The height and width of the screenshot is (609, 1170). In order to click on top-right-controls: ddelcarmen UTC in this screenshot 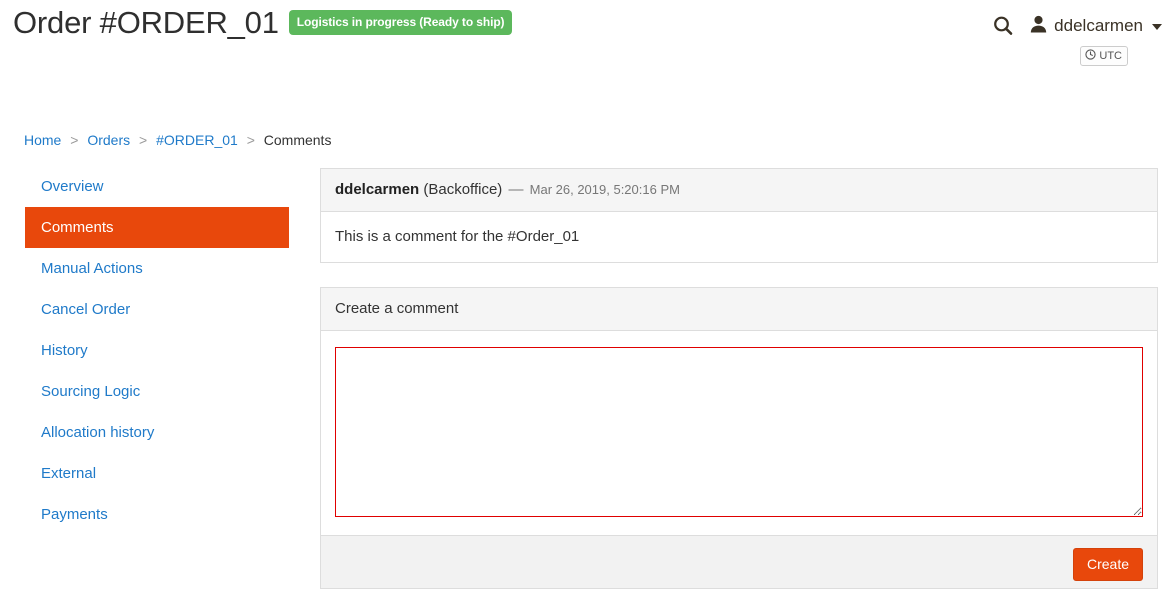, I will do `click(1077, 39)`.